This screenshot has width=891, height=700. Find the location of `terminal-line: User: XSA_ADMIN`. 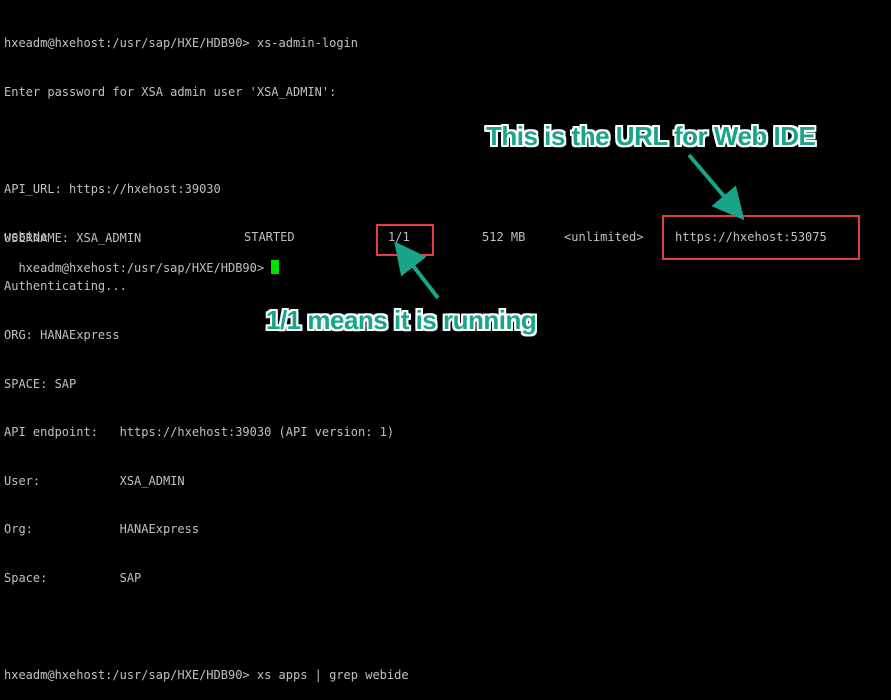

terminal-line: User: XSA_ADMIN is located at coordinates (94, 480).